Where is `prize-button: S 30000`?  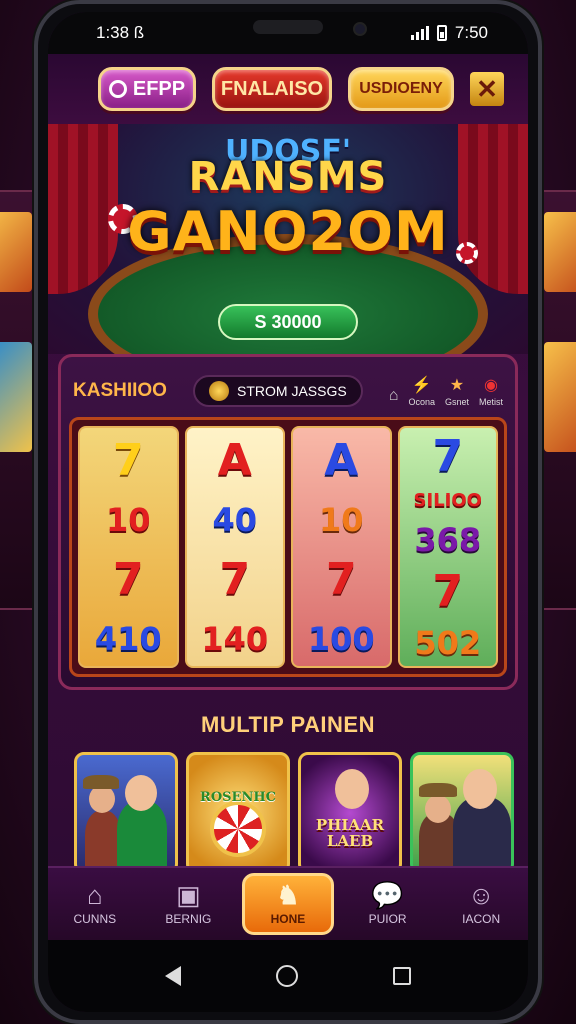 prize-button: S 30000 is located at coordinates (288, 322).